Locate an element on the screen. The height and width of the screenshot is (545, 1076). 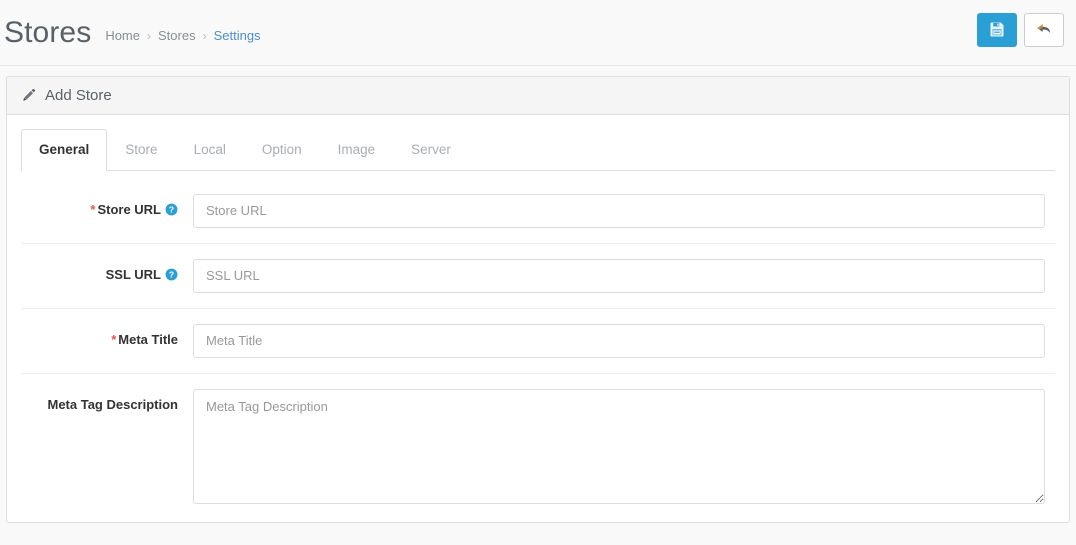
tab-image-link: Image is located at coordinates (357, 150).